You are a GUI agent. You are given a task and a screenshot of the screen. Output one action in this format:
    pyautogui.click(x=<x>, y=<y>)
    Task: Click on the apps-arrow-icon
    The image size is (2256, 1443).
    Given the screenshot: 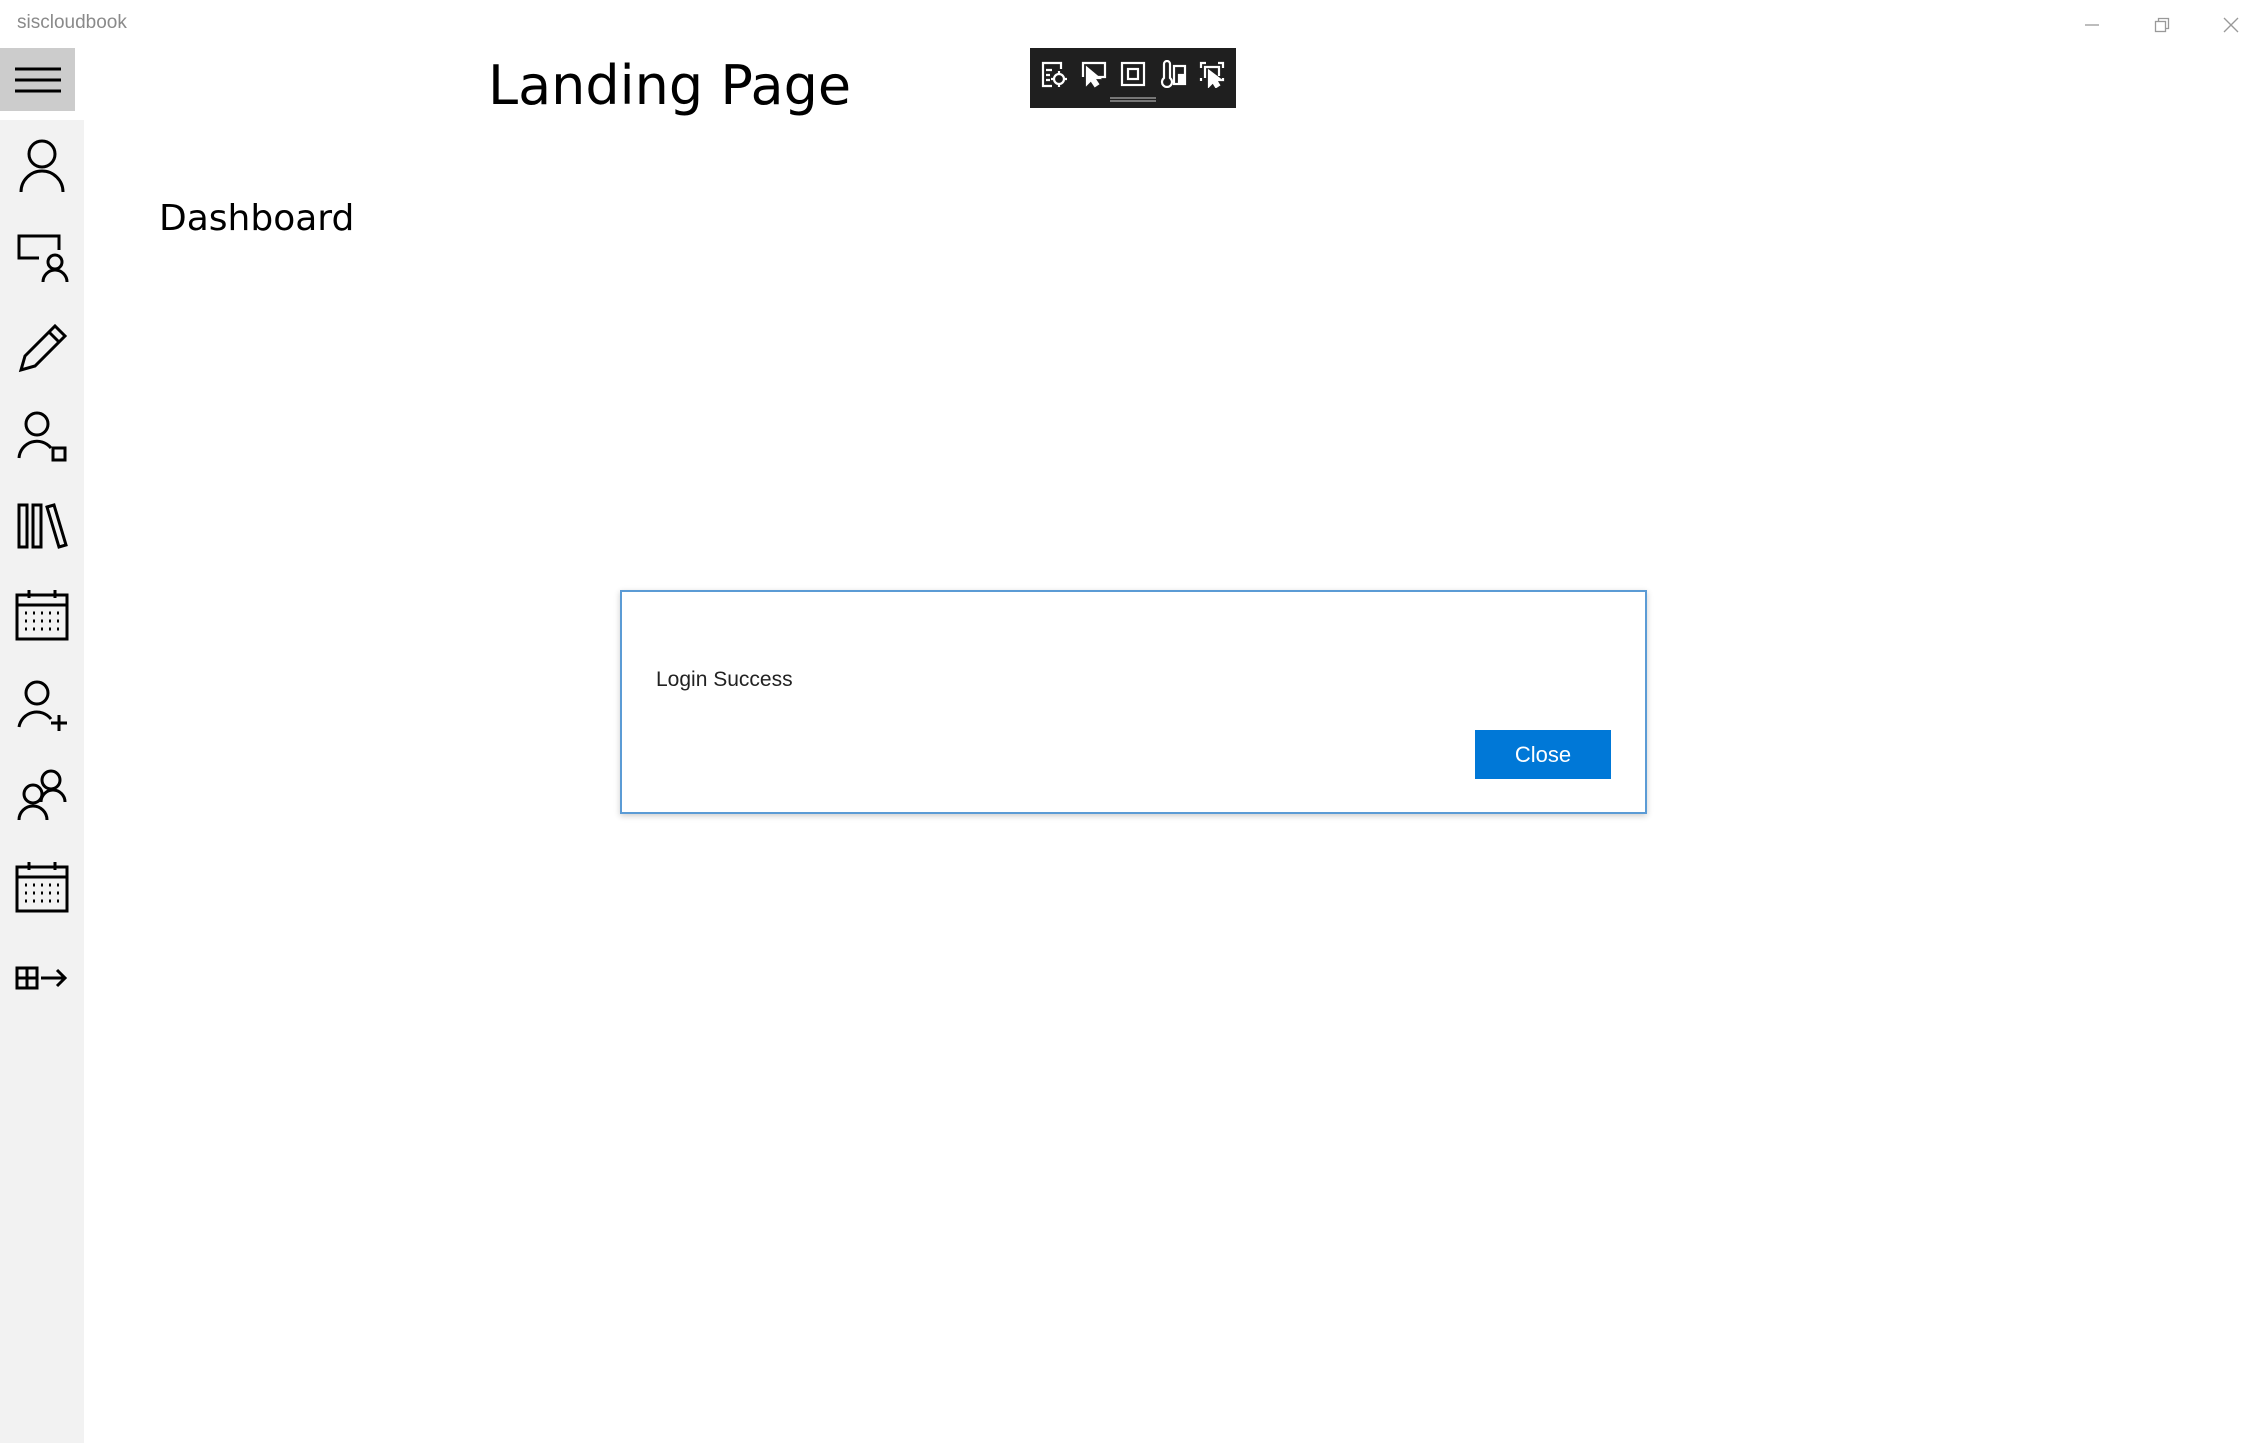 What is the action you would take?
    pyautogui.click(x=41, y=978)
    